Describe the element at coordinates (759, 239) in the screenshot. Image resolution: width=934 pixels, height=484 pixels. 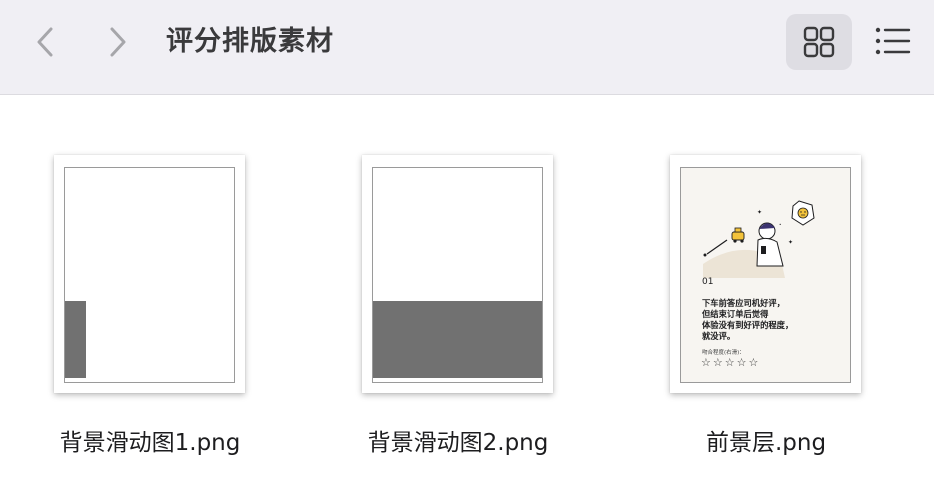
I see `illustration: ✦ ✦ •` at that location.